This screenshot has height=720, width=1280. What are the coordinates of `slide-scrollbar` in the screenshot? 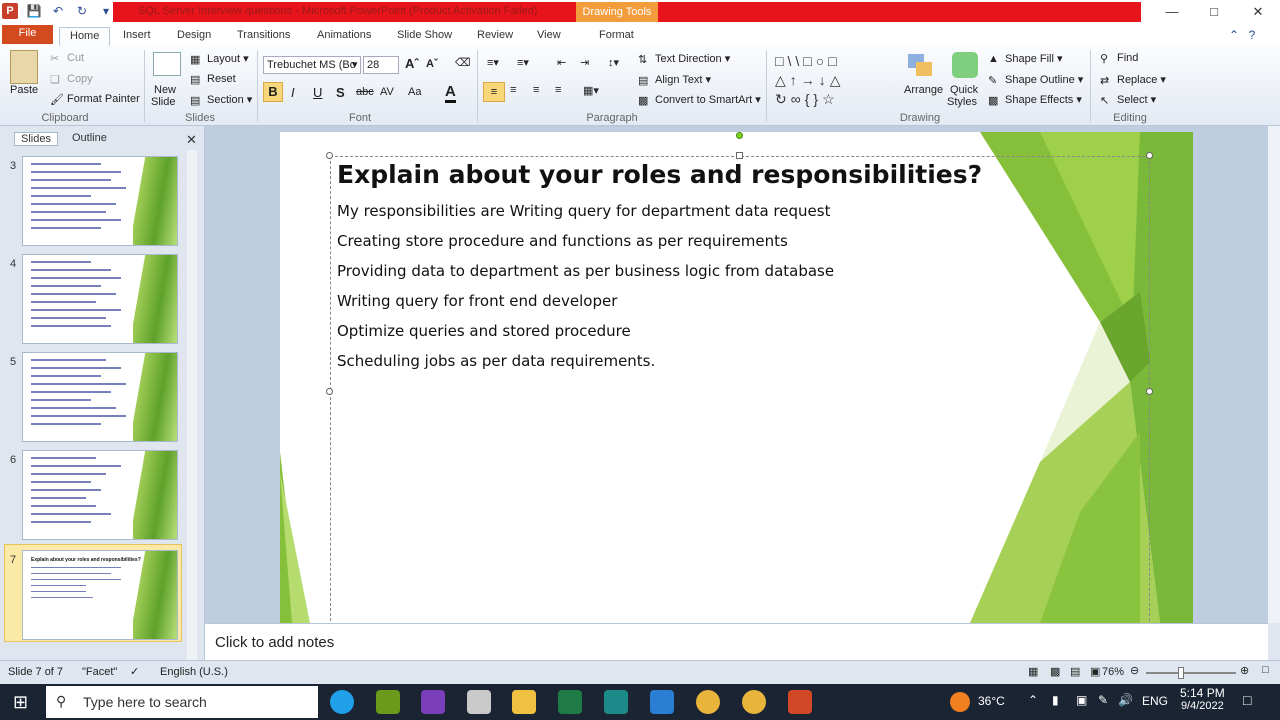 It's located at (1274, 374).